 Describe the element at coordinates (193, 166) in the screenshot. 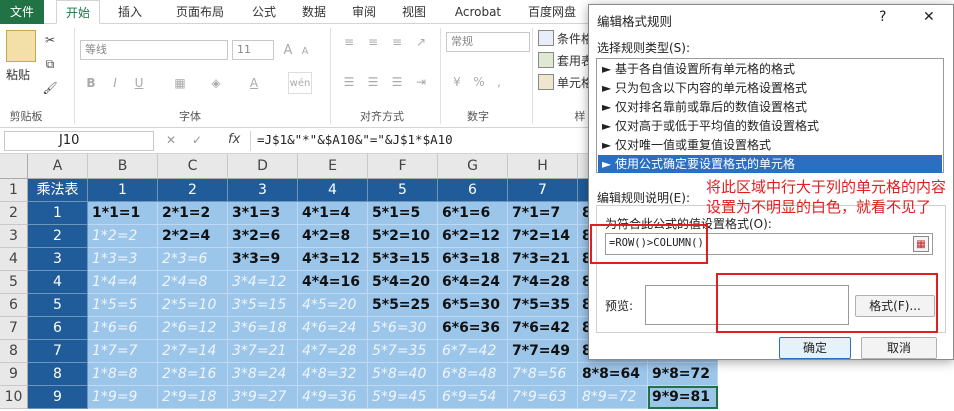

I see `column-header-c: C` at that location.